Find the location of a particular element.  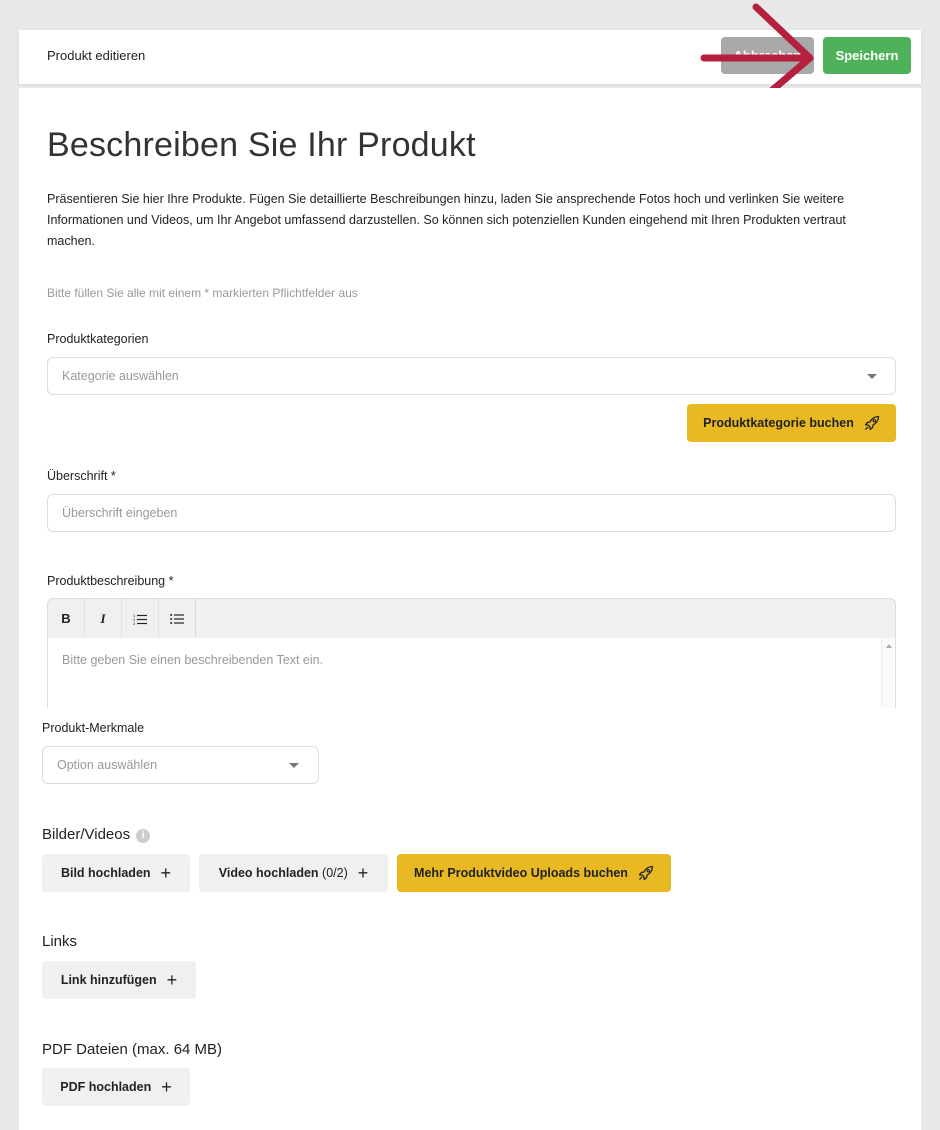

editor-scrollbar is located at coordinates (888, 673).